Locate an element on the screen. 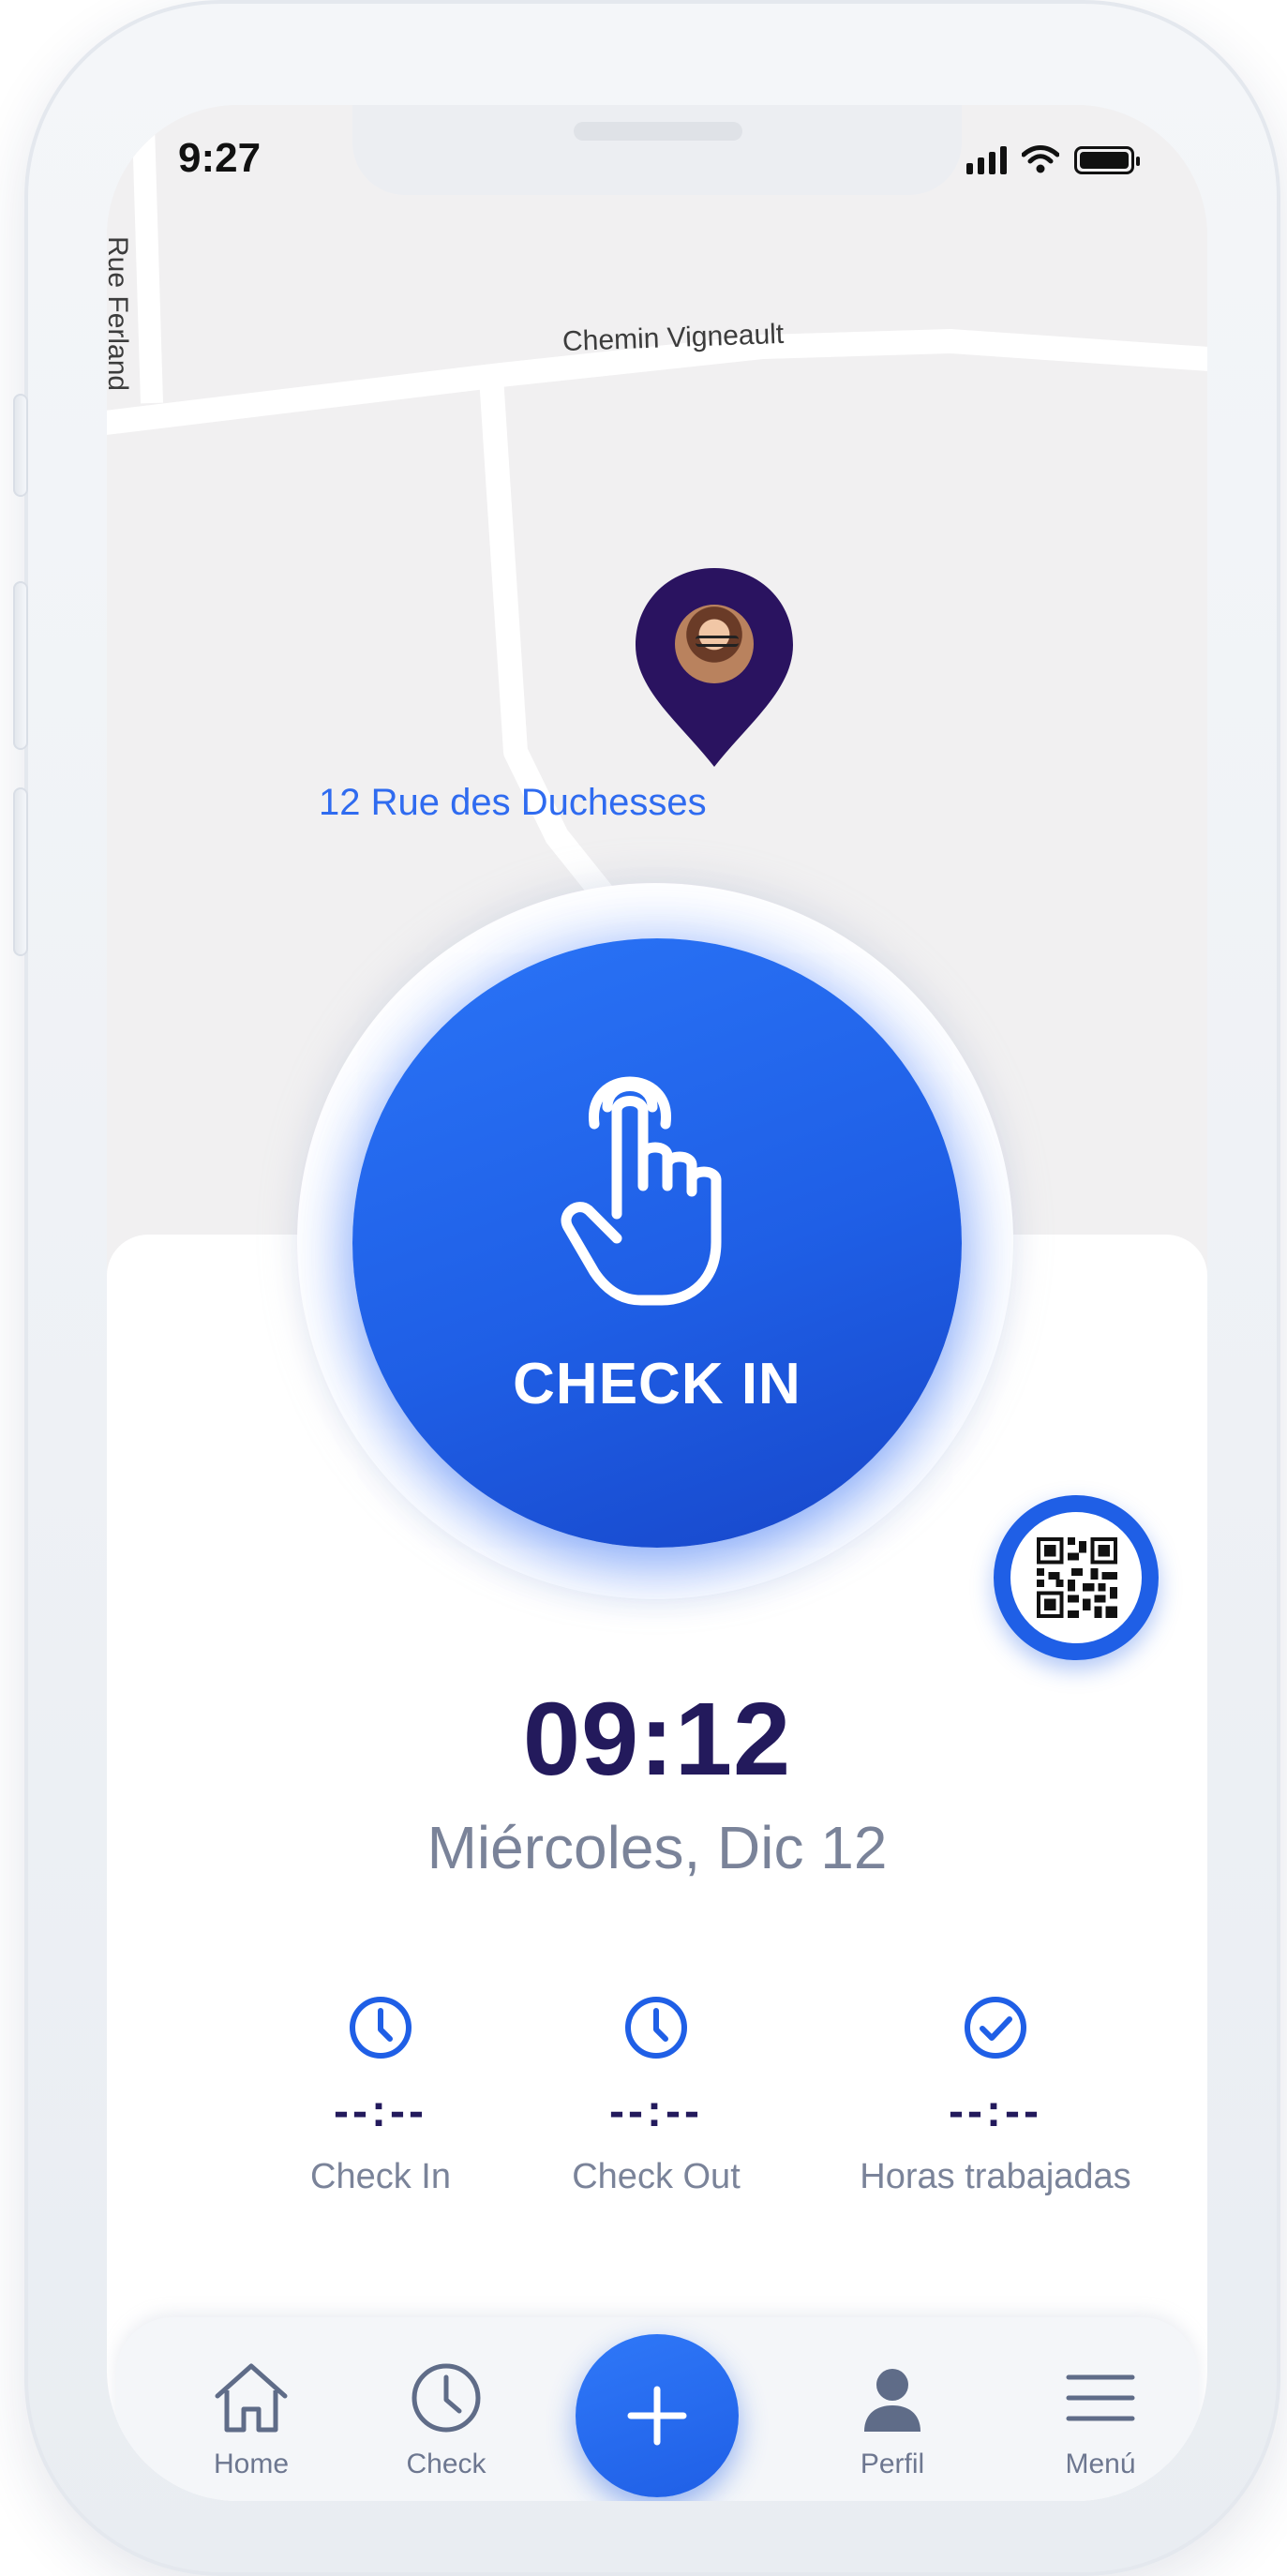 Image resolution: width=1287 pixels, height=2576 pixels. stat-hours-worked: --:-- Horas trabajadas is located at coordinates (996, 2095).